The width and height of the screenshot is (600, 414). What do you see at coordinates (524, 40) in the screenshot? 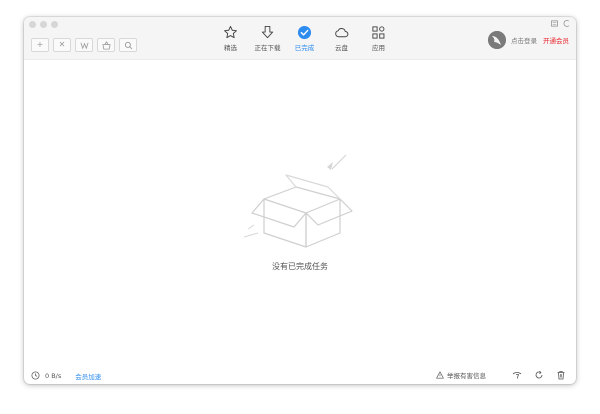
I see `login-link: 点击登录` at bounding box center [524, 40].